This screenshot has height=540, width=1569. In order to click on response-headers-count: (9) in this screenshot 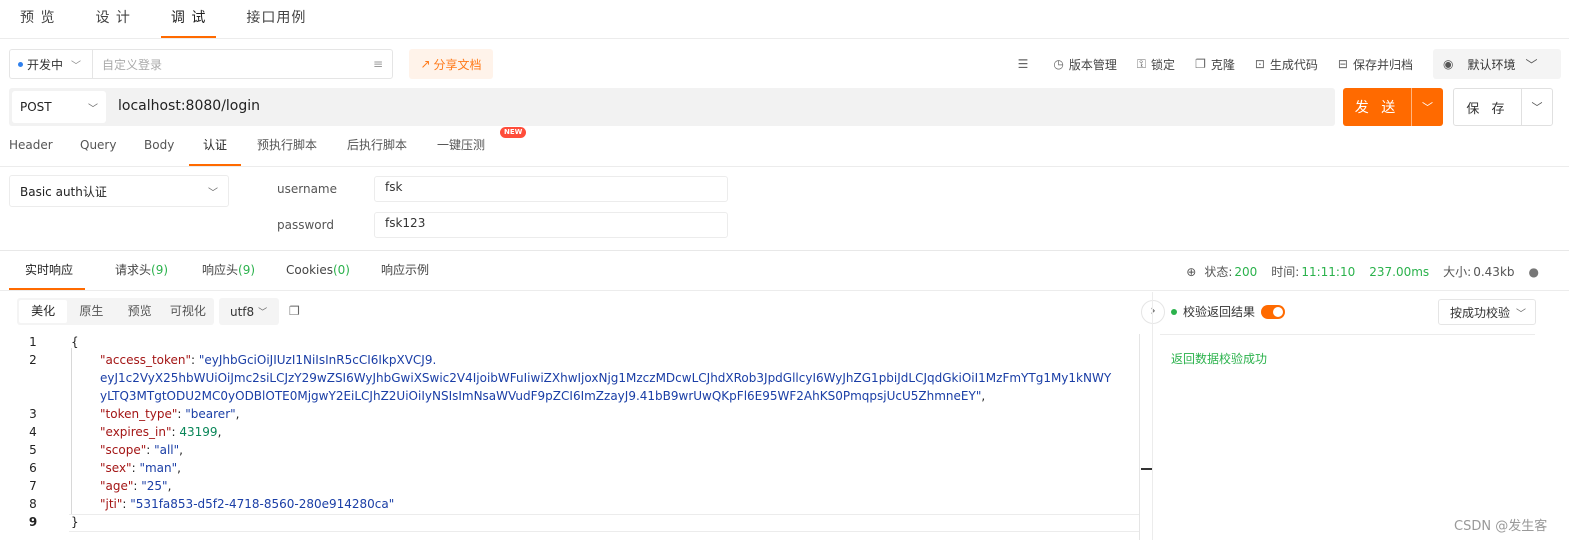, I will do `click(247, 270)`.